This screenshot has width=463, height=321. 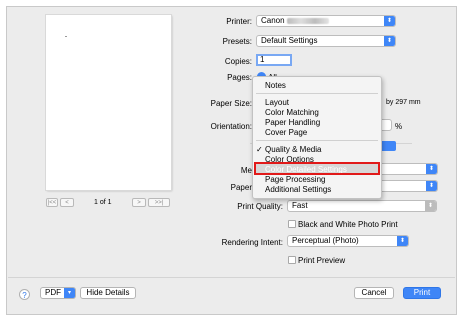 I want to click on chevron-down-icon: ⬍, so click(x=430, y=206).